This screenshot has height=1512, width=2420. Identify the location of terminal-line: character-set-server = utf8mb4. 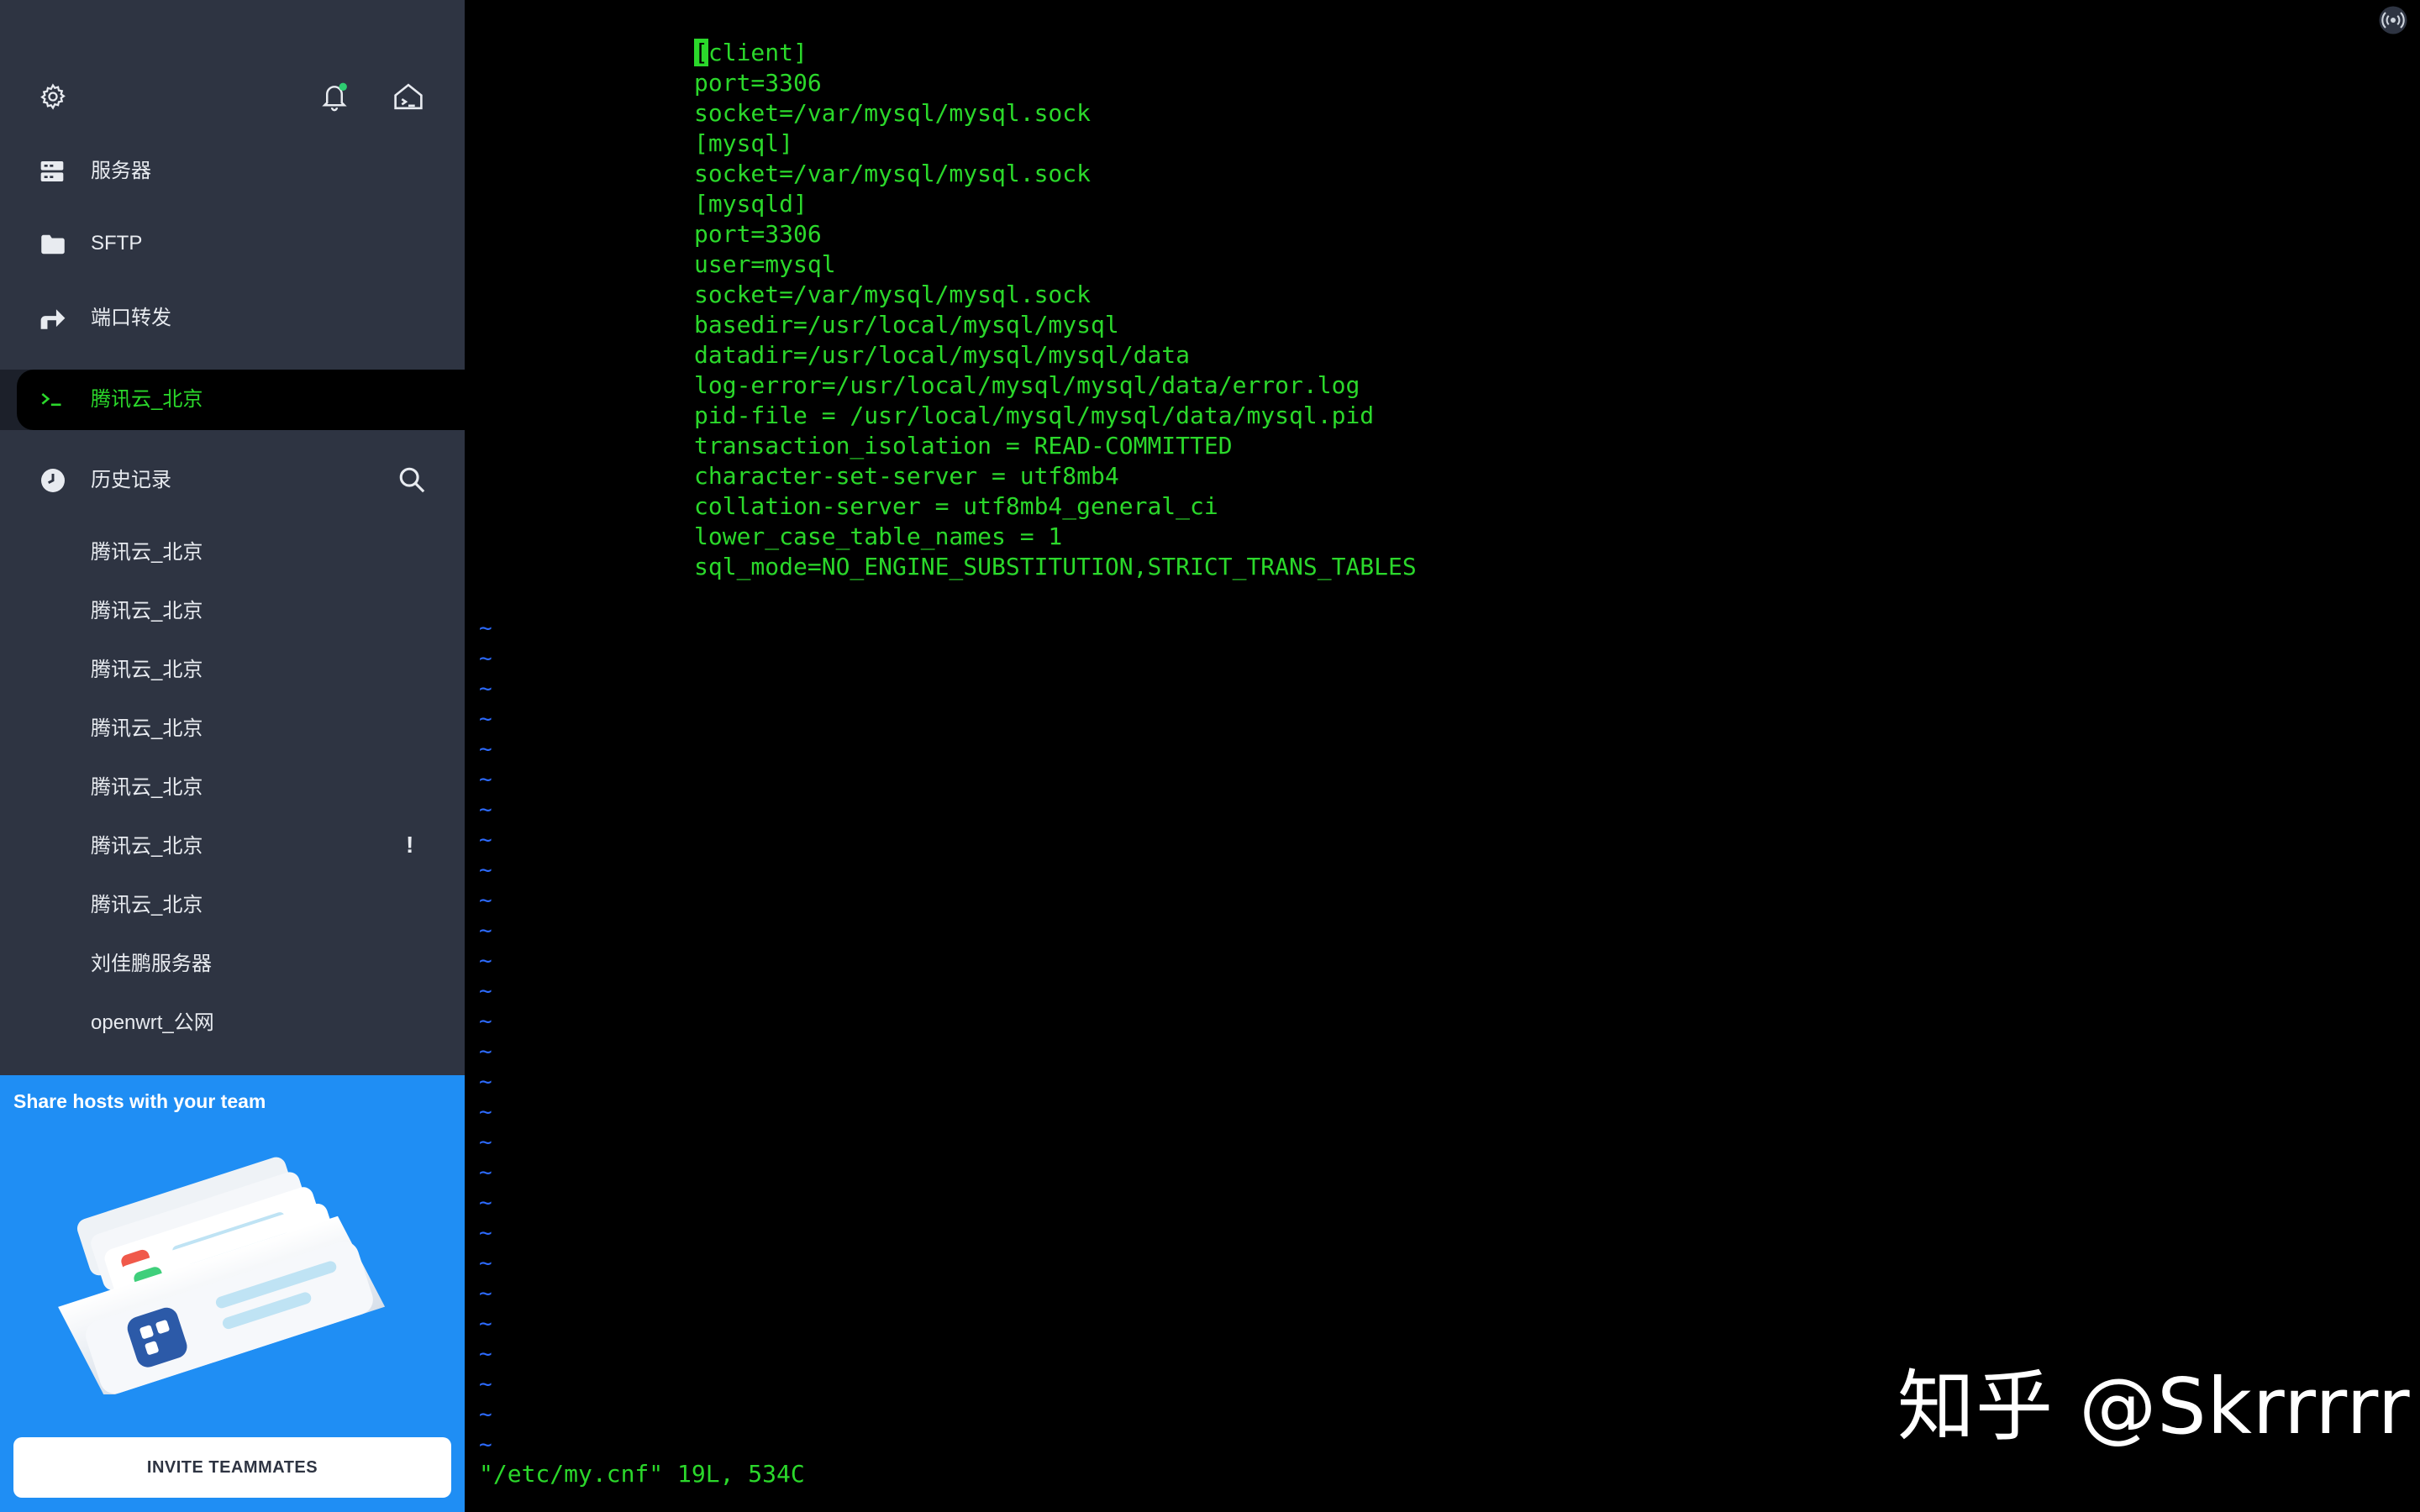
(906, 476).